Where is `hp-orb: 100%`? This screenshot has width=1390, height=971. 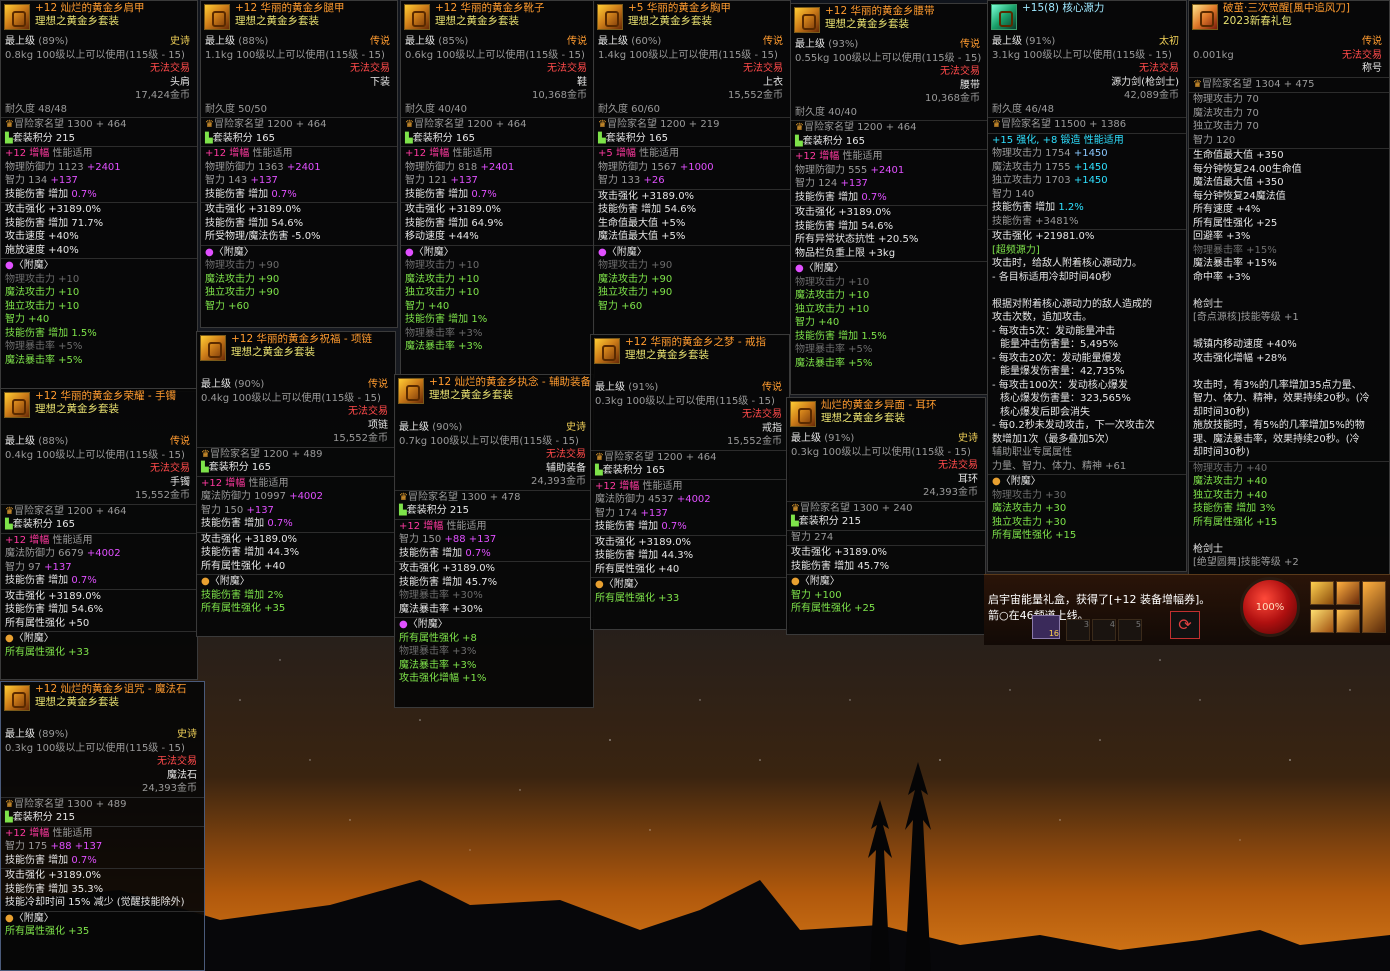 hp-orb: 100% is located at coordinates (1270, 607).